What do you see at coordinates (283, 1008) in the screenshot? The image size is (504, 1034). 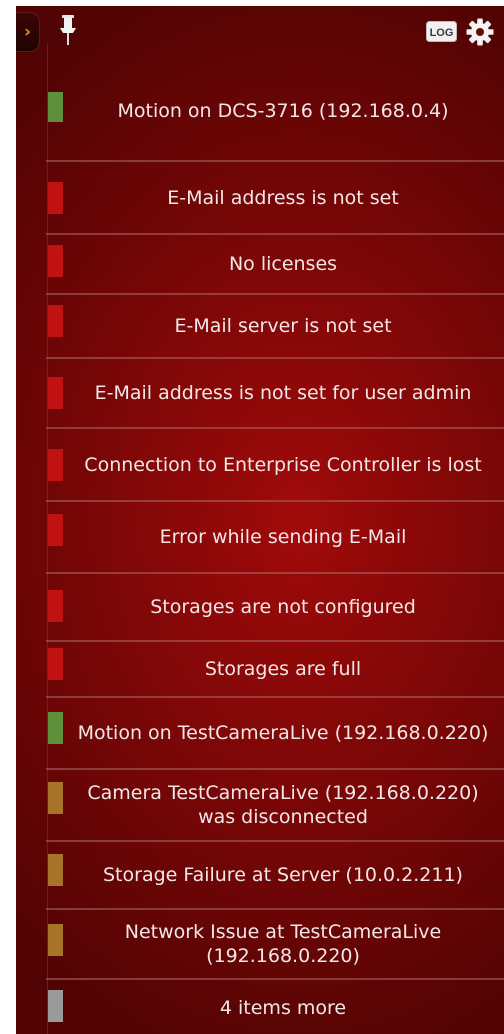 I see `notification-text: 4 items more` at bounding box center [283, 1008].